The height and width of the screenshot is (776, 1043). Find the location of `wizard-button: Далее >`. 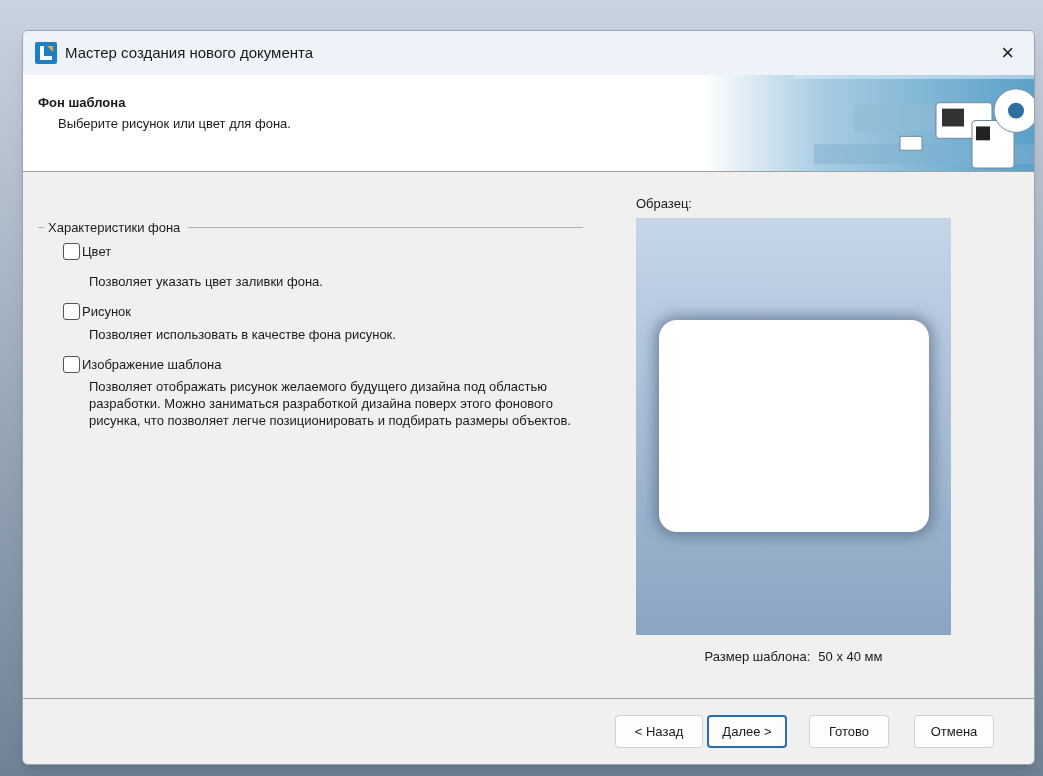

wizard-button: Далее > is located at coordinates (747, 731).